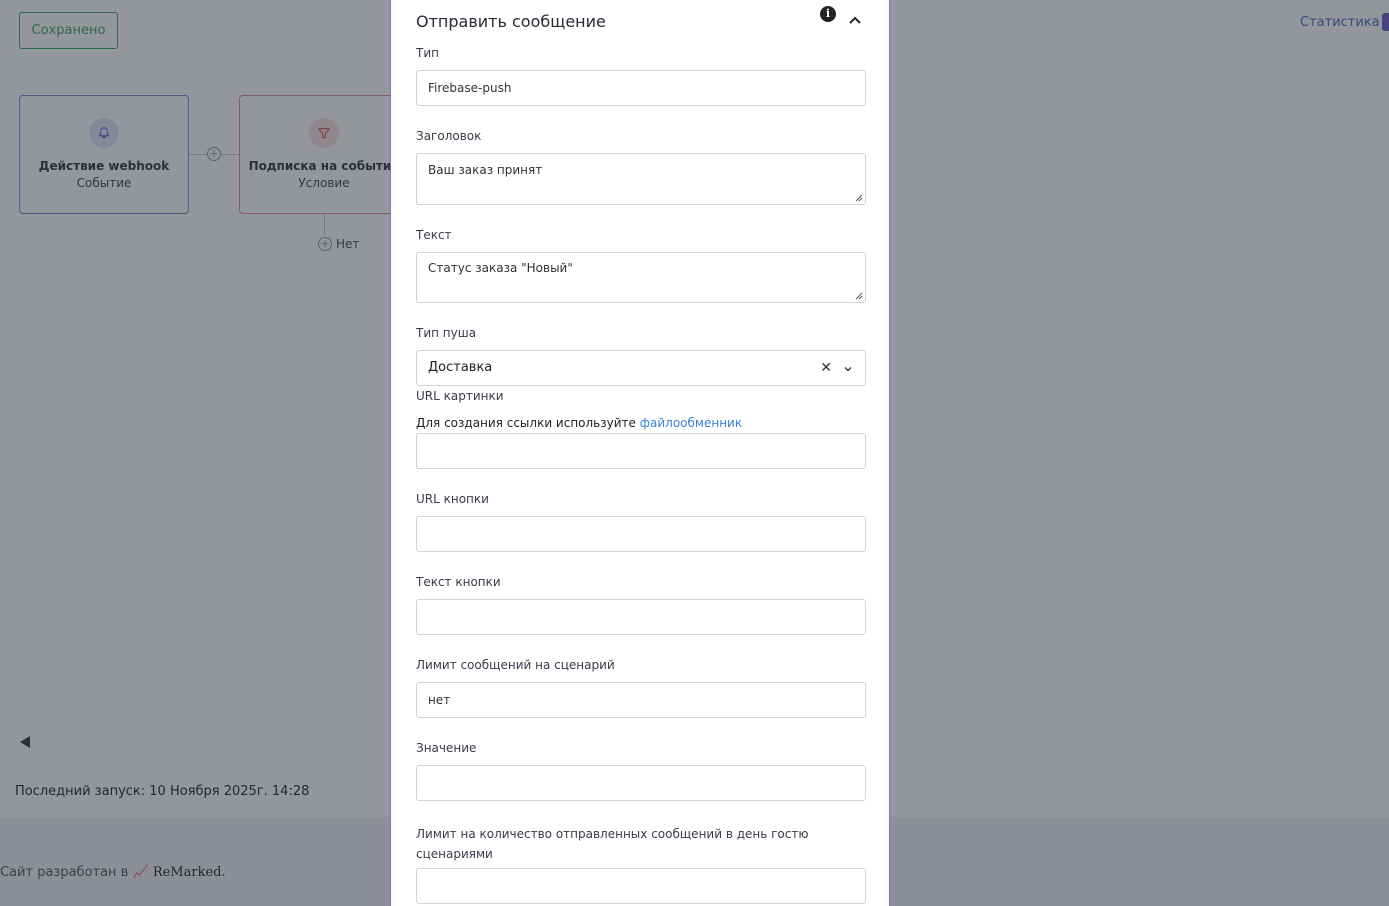 This screenshot has height=906, width=1389. Describe the element at coordinates (641, 179) in the screenshot. I see `heading-textarea: Ваш заказ принят` at that location.